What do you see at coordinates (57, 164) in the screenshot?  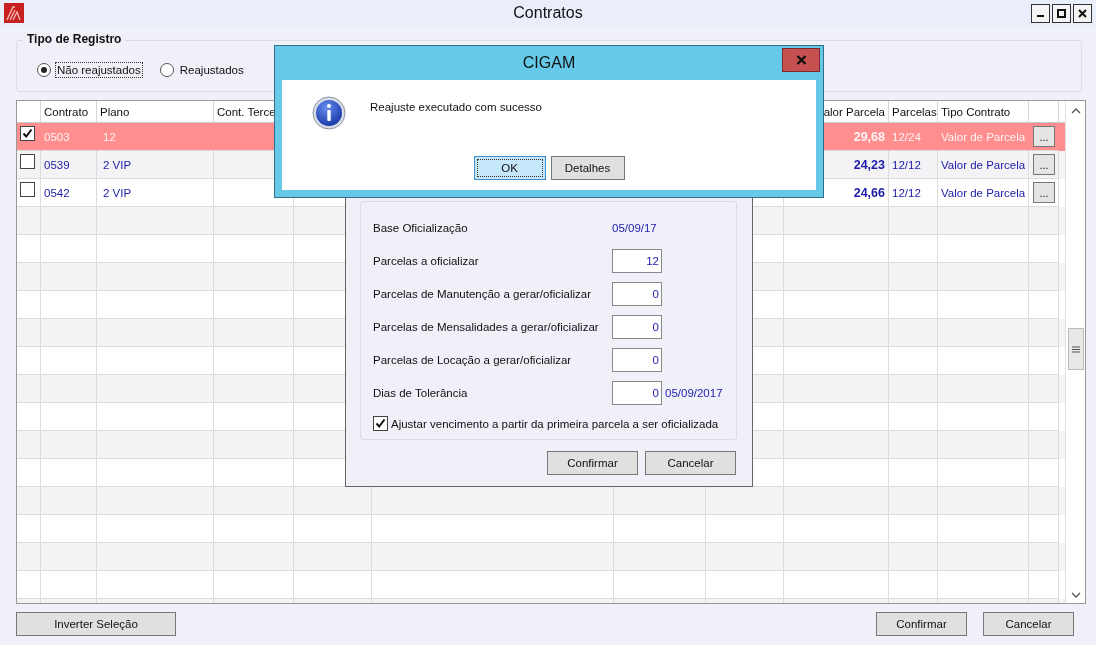 I see `table-cell: 0539` at bounding box center [57, 164].